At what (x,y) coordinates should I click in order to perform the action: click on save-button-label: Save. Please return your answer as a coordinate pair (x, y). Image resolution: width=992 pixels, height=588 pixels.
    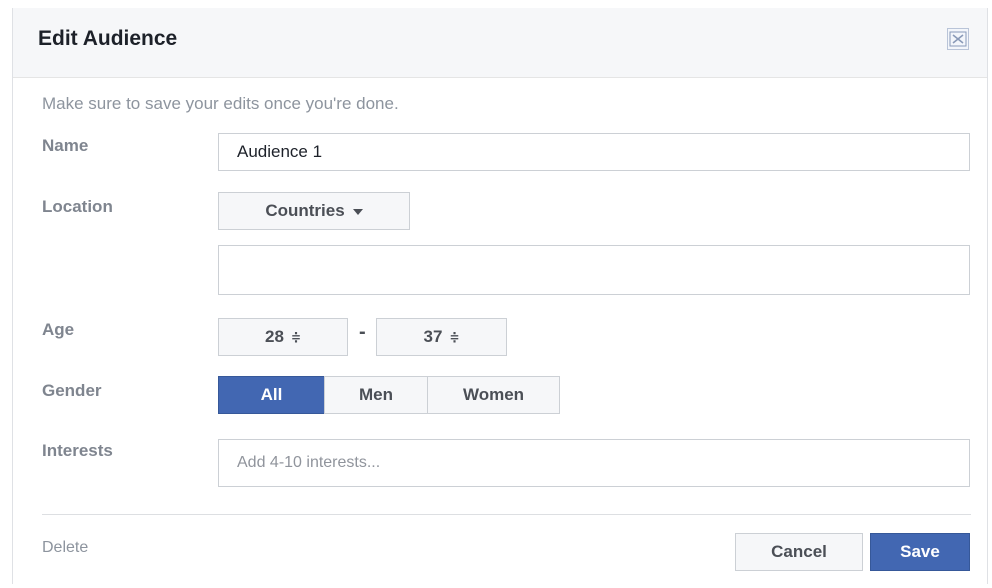
    Looking at the image, I should click on (920, 551).